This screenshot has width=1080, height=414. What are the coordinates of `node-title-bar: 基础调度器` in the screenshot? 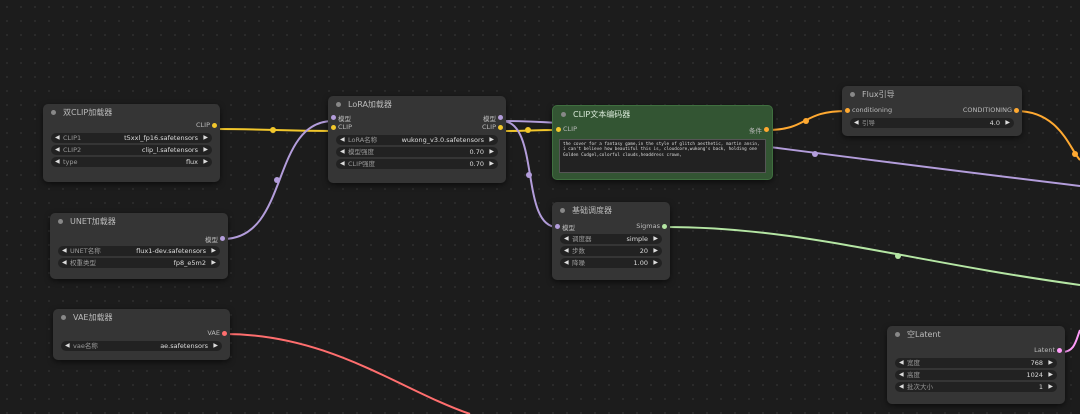 It's located at (611, 210).